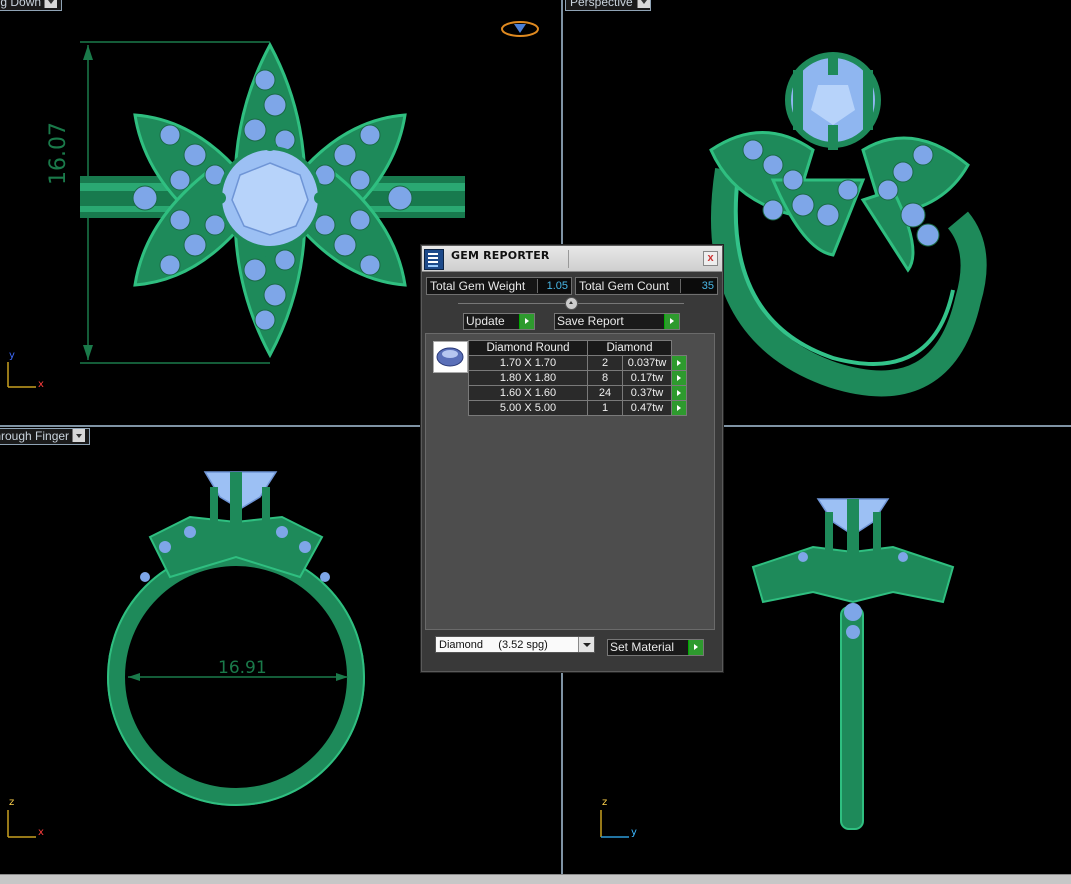  What do you see at coordinates (568, 259) in the screenshot?
I see `title-divider` at bounding box center [568, 259].